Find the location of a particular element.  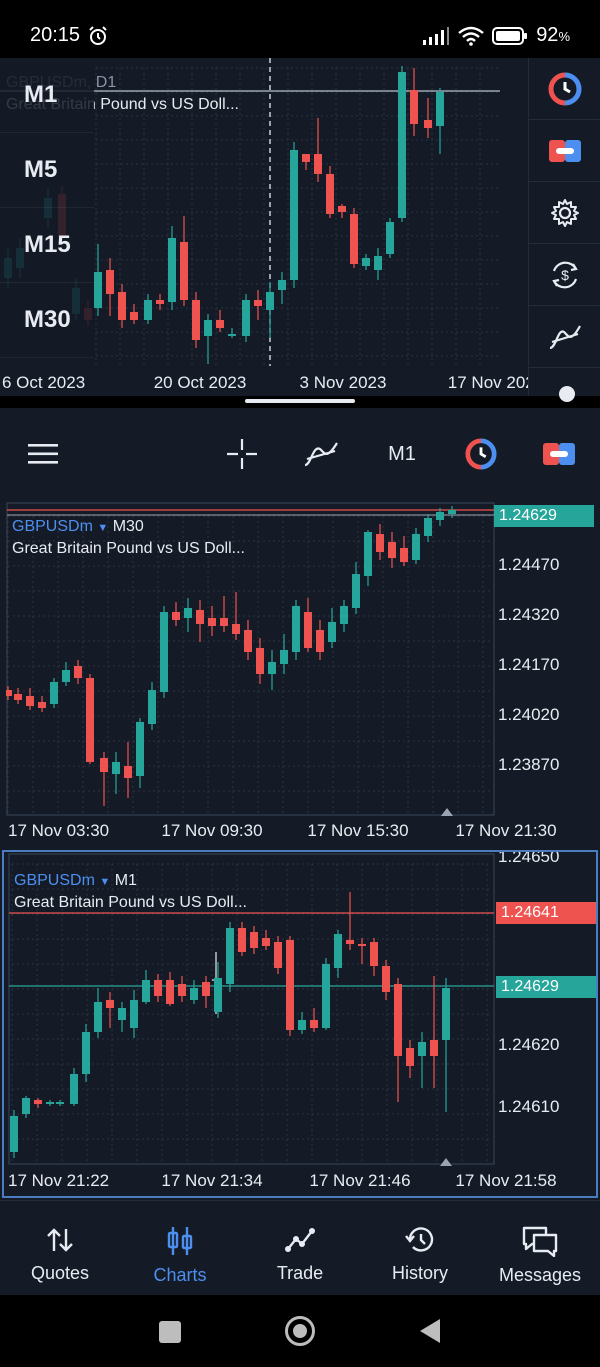

chart-m30-timeframe: M30 is located at coordinates (128, 526).